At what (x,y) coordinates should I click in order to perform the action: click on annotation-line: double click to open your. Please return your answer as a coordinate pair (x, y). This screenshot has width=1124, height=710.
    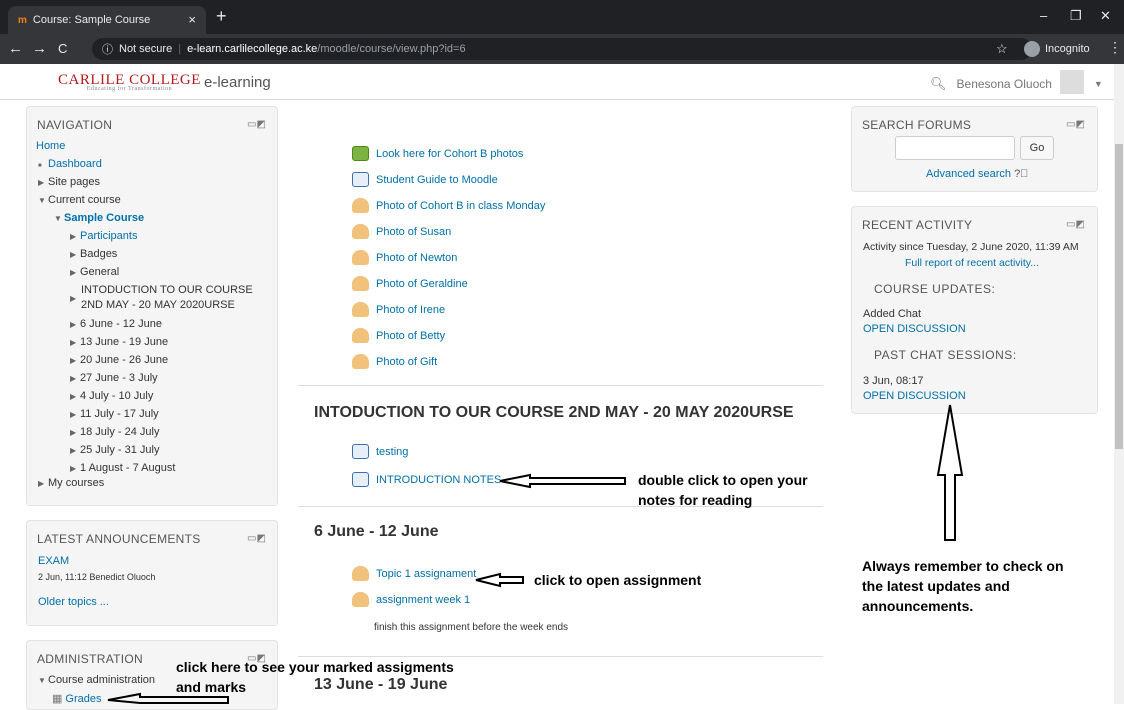
    Looking at the image, I should click on (723, 480).